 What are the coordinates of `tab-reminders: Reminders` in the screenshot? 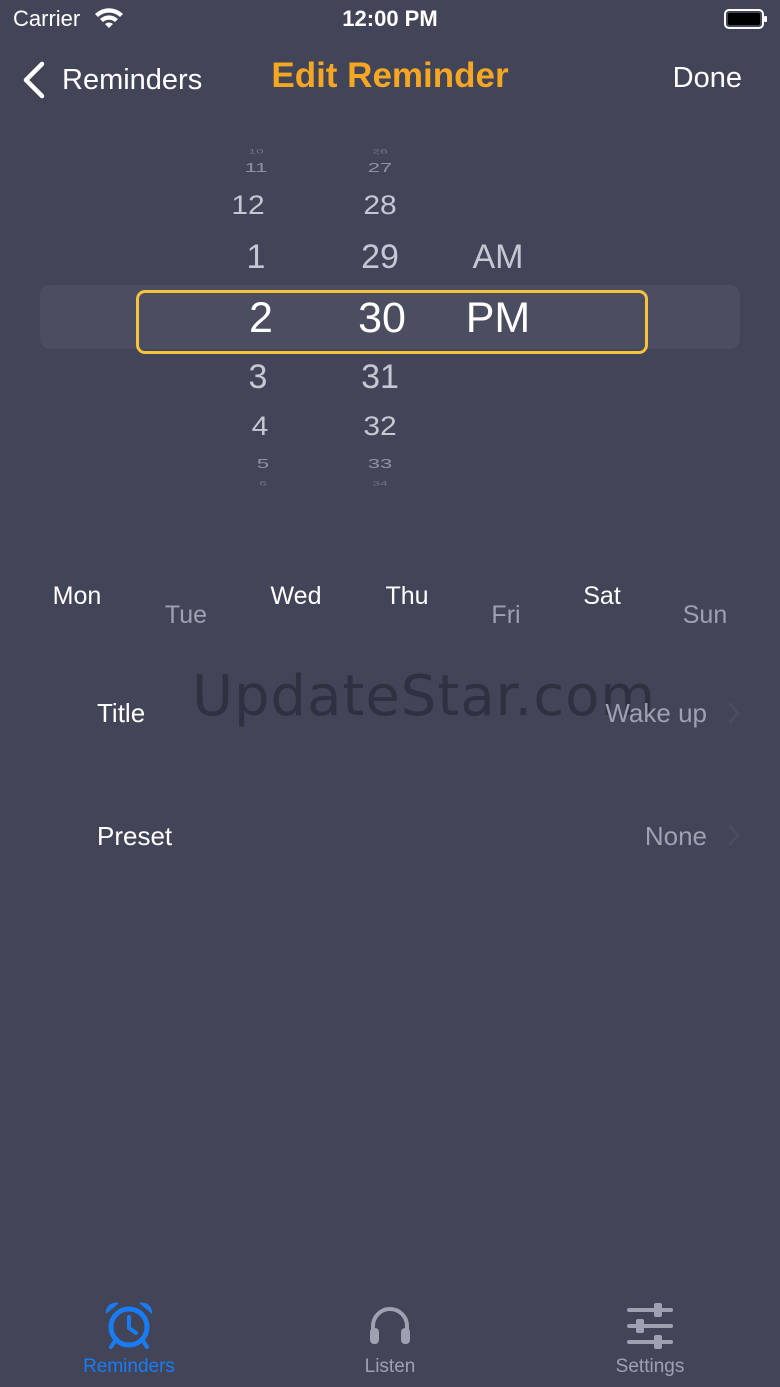 It's located at (129, 1339).